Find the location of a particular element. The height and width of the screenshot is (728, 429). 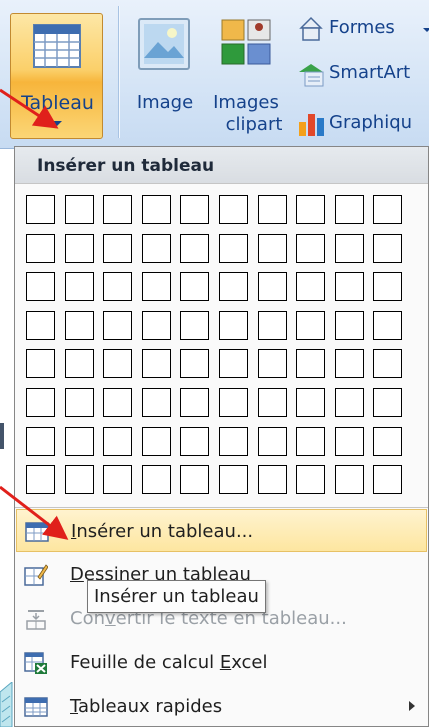

tableau-button: Tableau is located at coordinates (56, 76).